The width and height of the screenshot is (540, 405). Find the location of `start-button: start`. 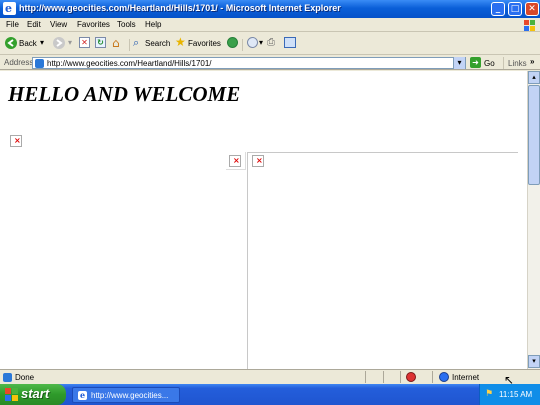

start-button: start is located at coordinates (33, 394).